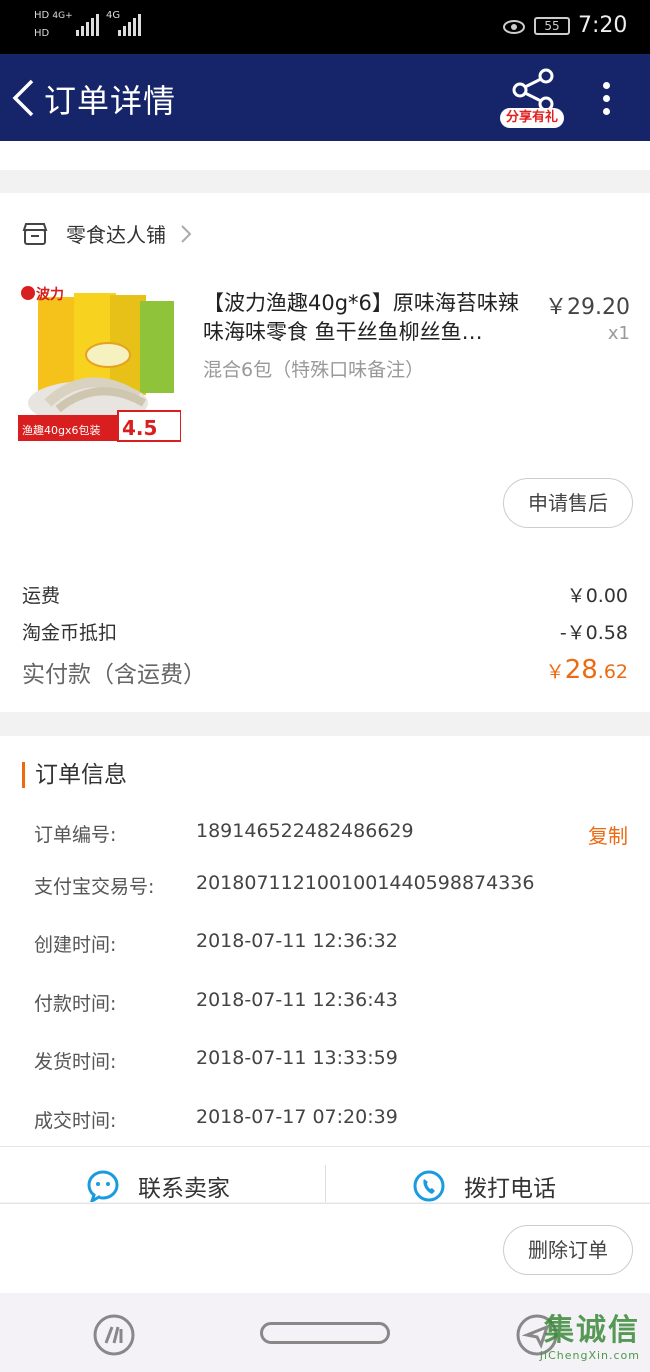 Image resolution: width=650 pixels, height=1372 pixels. What do you see at coordinates (116, 235) in the screenshot?
I see `shop-name: 零食达人铺` at bounding box center [116, 235].